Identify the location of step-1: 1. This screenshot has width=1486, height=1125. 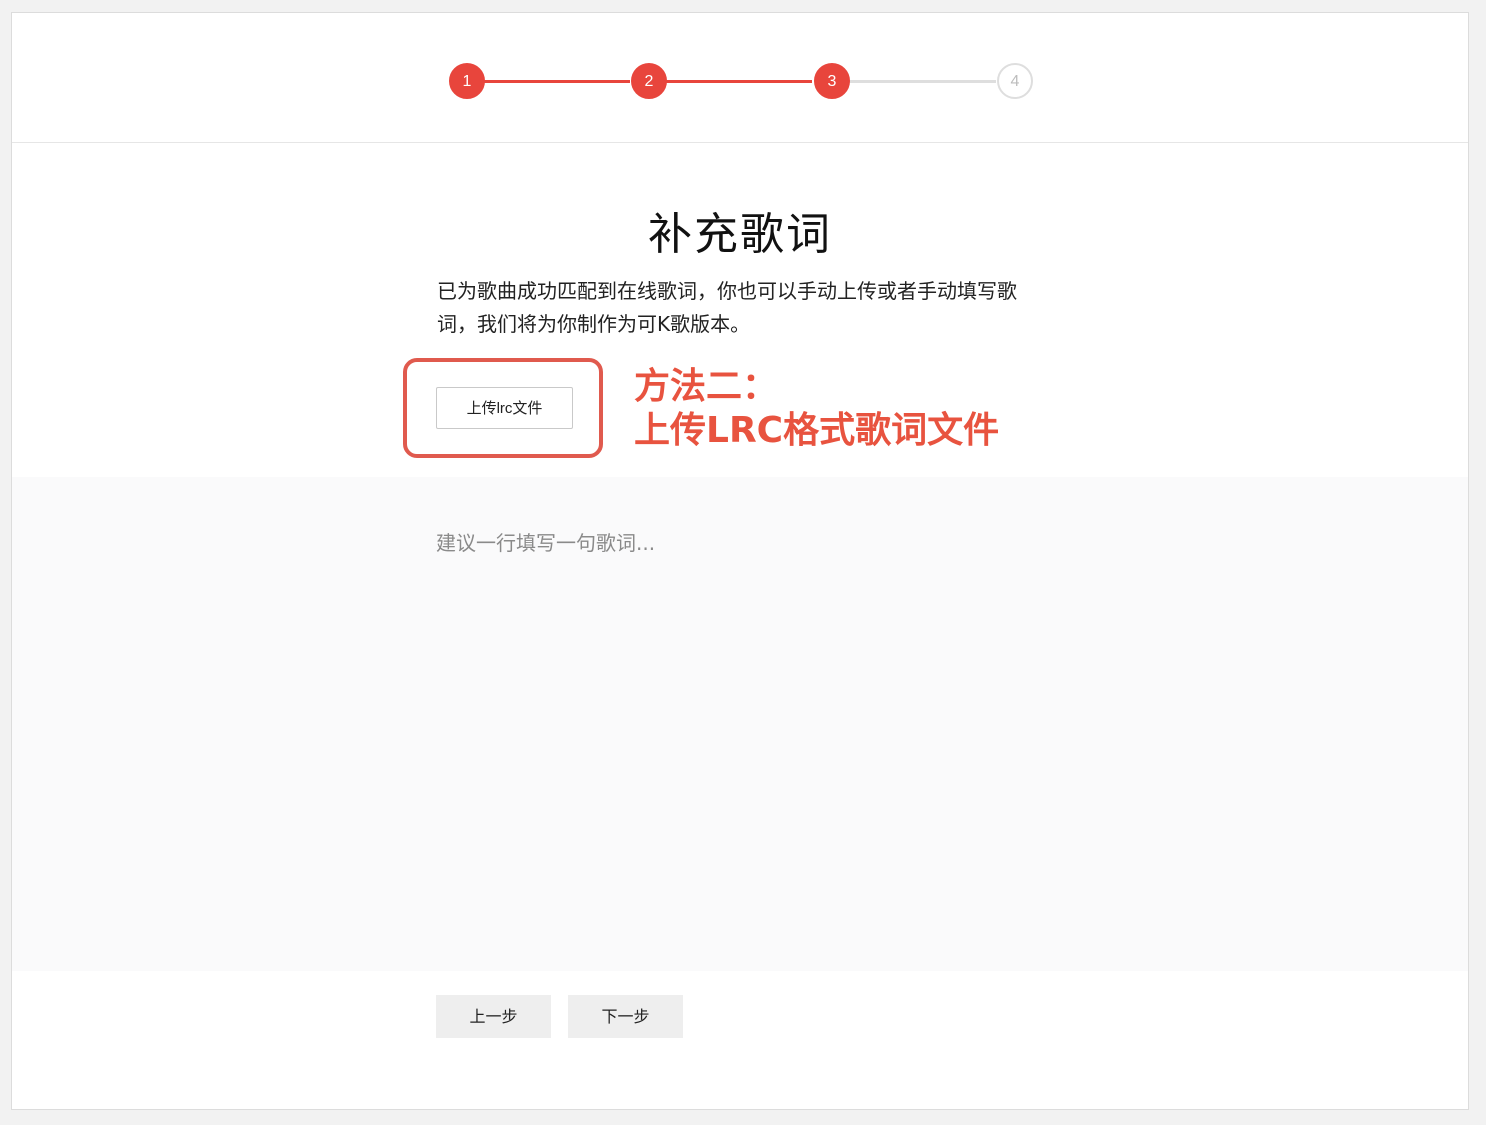
(467, 81).